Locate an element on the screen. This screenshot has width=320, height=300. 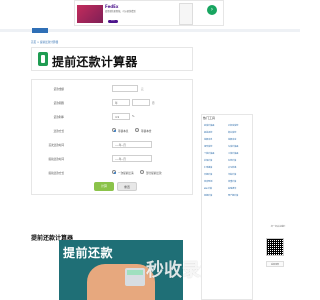
sidebar-link: 血型遗传 is located at coordinates (240, 189).